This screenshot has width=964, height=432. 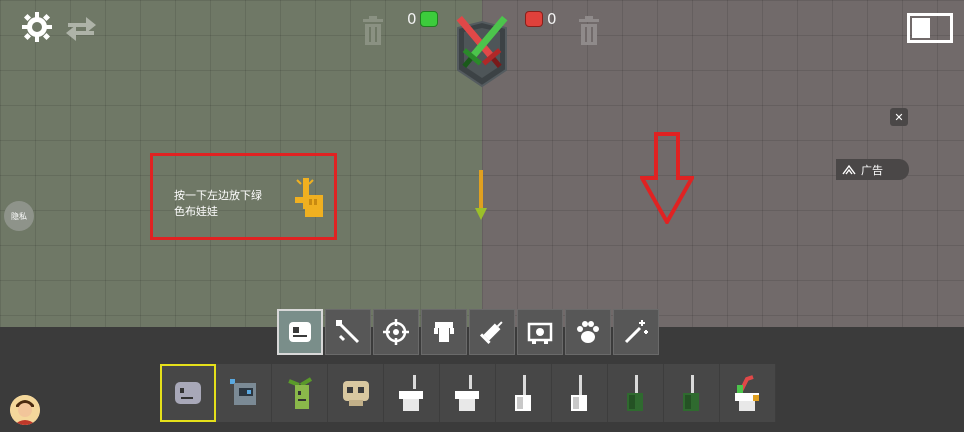 I want to click on versus-emblem, so click(x=482, y=47).